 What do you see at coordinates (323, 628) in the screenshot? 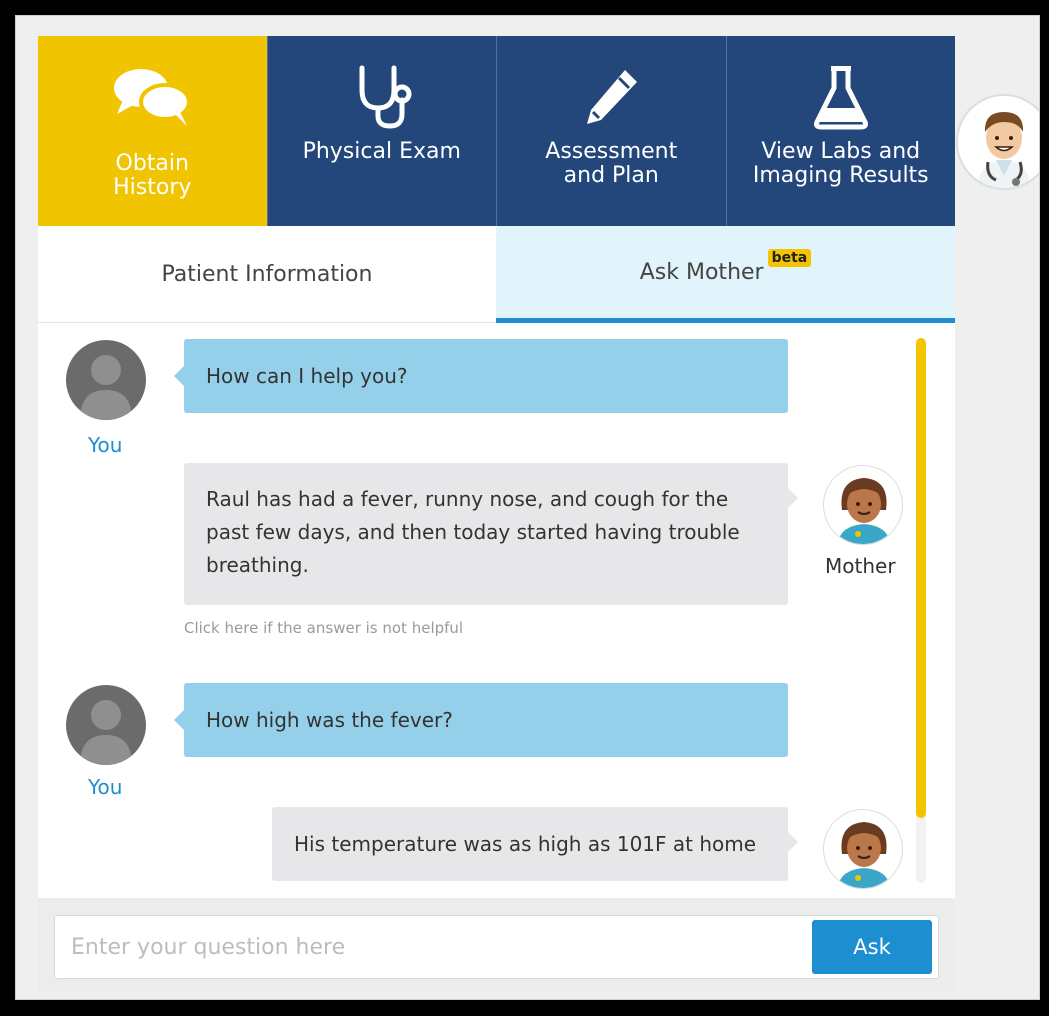
I see `not-helpful-link: Click here if the answer is not helpful` at bounding box center [323, 628].